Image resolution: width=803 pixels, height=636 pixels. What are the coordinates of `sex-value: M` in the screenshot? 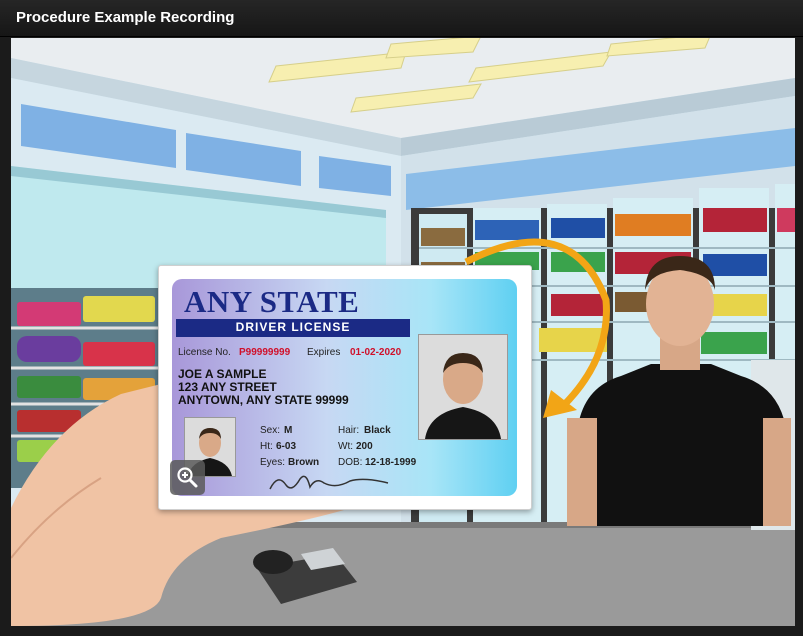 It's located at (288, 430).